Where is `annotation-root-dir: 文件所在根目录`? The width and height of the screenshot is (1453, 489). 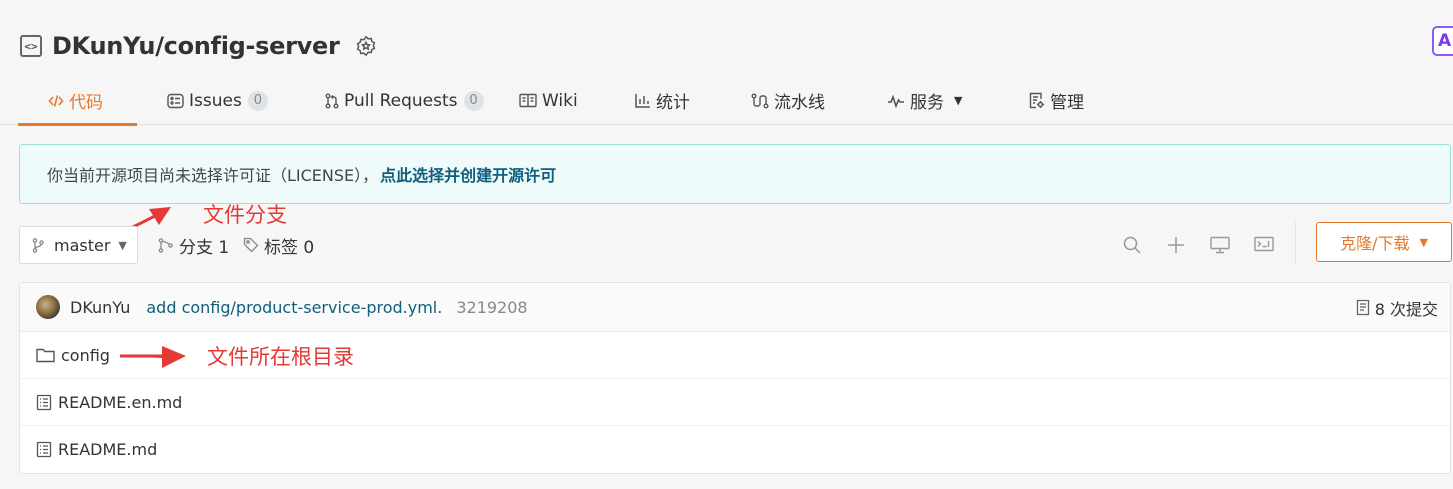
annotation-root-dir: 文件所在根目录 is located at coordinates (280, 357).